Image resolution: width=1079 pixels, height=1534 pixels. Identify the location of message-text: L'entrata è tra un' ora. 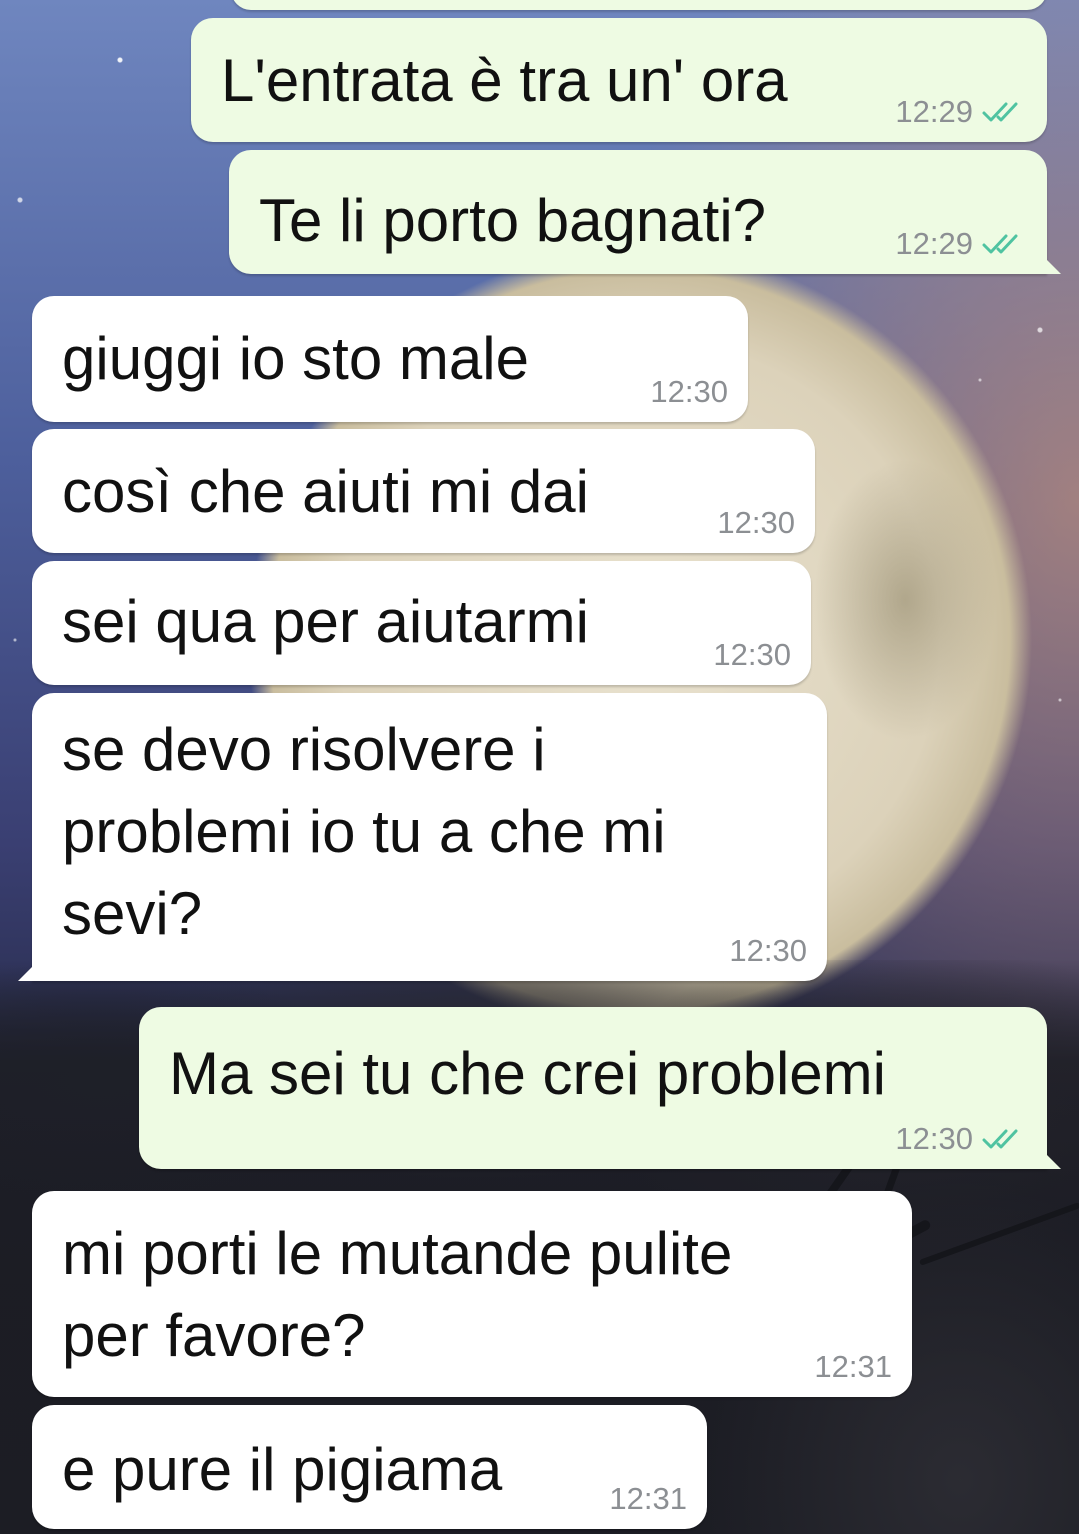
(504, 80).